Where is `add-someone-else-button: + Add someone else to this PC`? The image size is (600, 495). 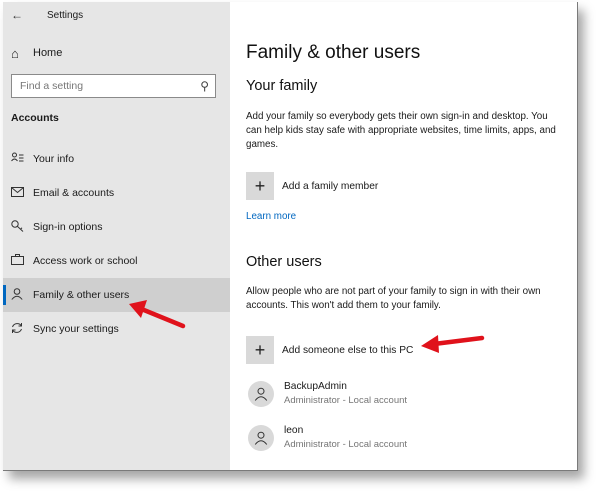
add-someone-else-button: + Add someone else to this PC is located at coordinates (329, 350).